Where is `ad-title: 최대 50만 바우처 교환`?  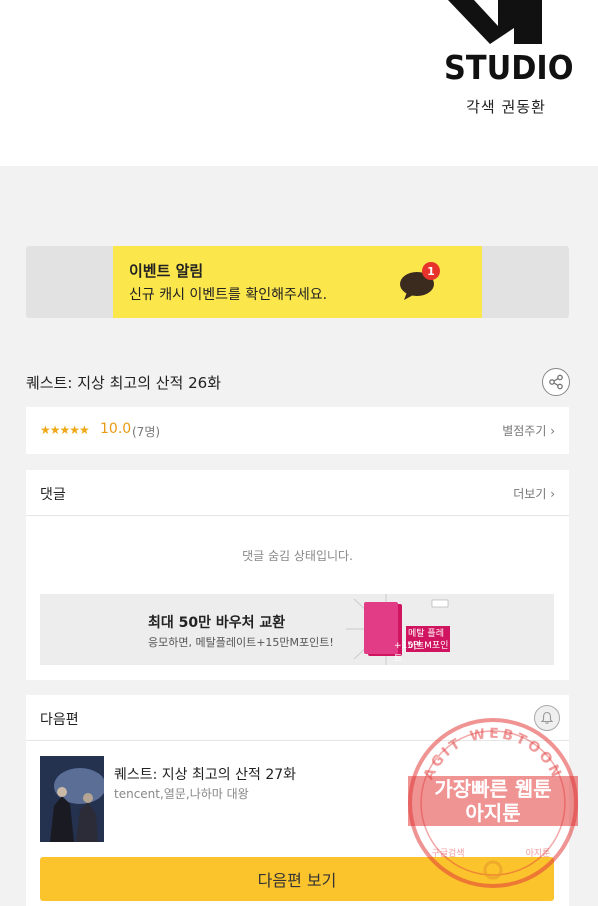 ad-title: 최대 50만 바우처 교환 is located at coordinates (217, 623).